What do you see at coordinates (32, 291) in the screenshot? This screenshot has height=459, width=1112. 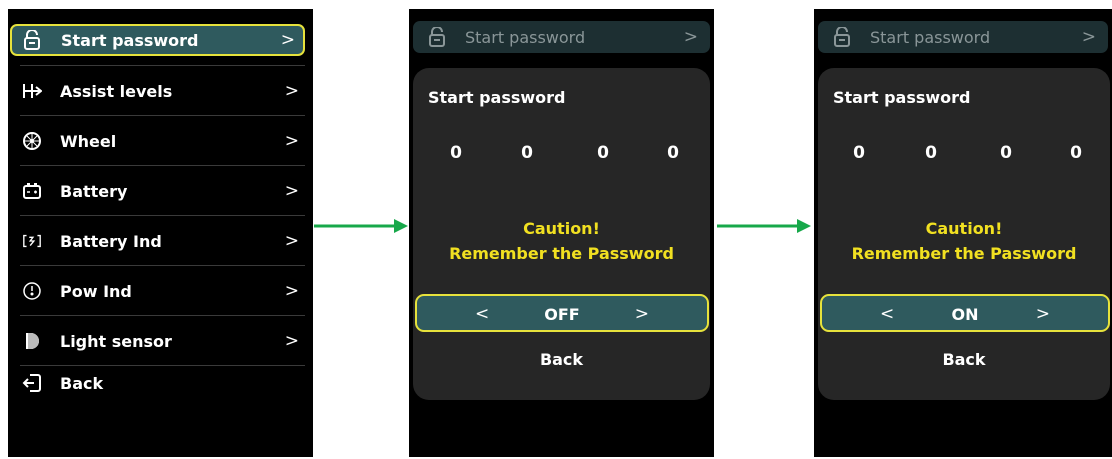 I see `power-ind-icon` at bounding box center [32, 291].